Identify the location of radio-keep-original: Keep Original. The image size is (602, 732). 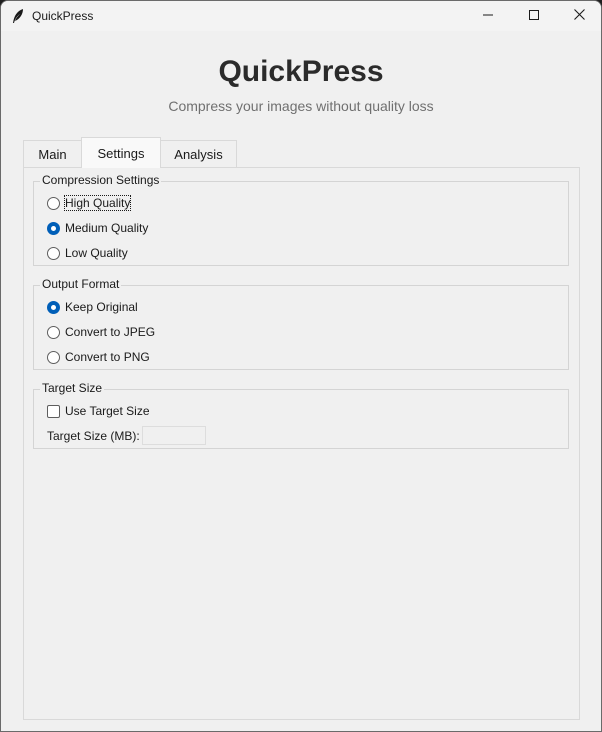
(92, 307).